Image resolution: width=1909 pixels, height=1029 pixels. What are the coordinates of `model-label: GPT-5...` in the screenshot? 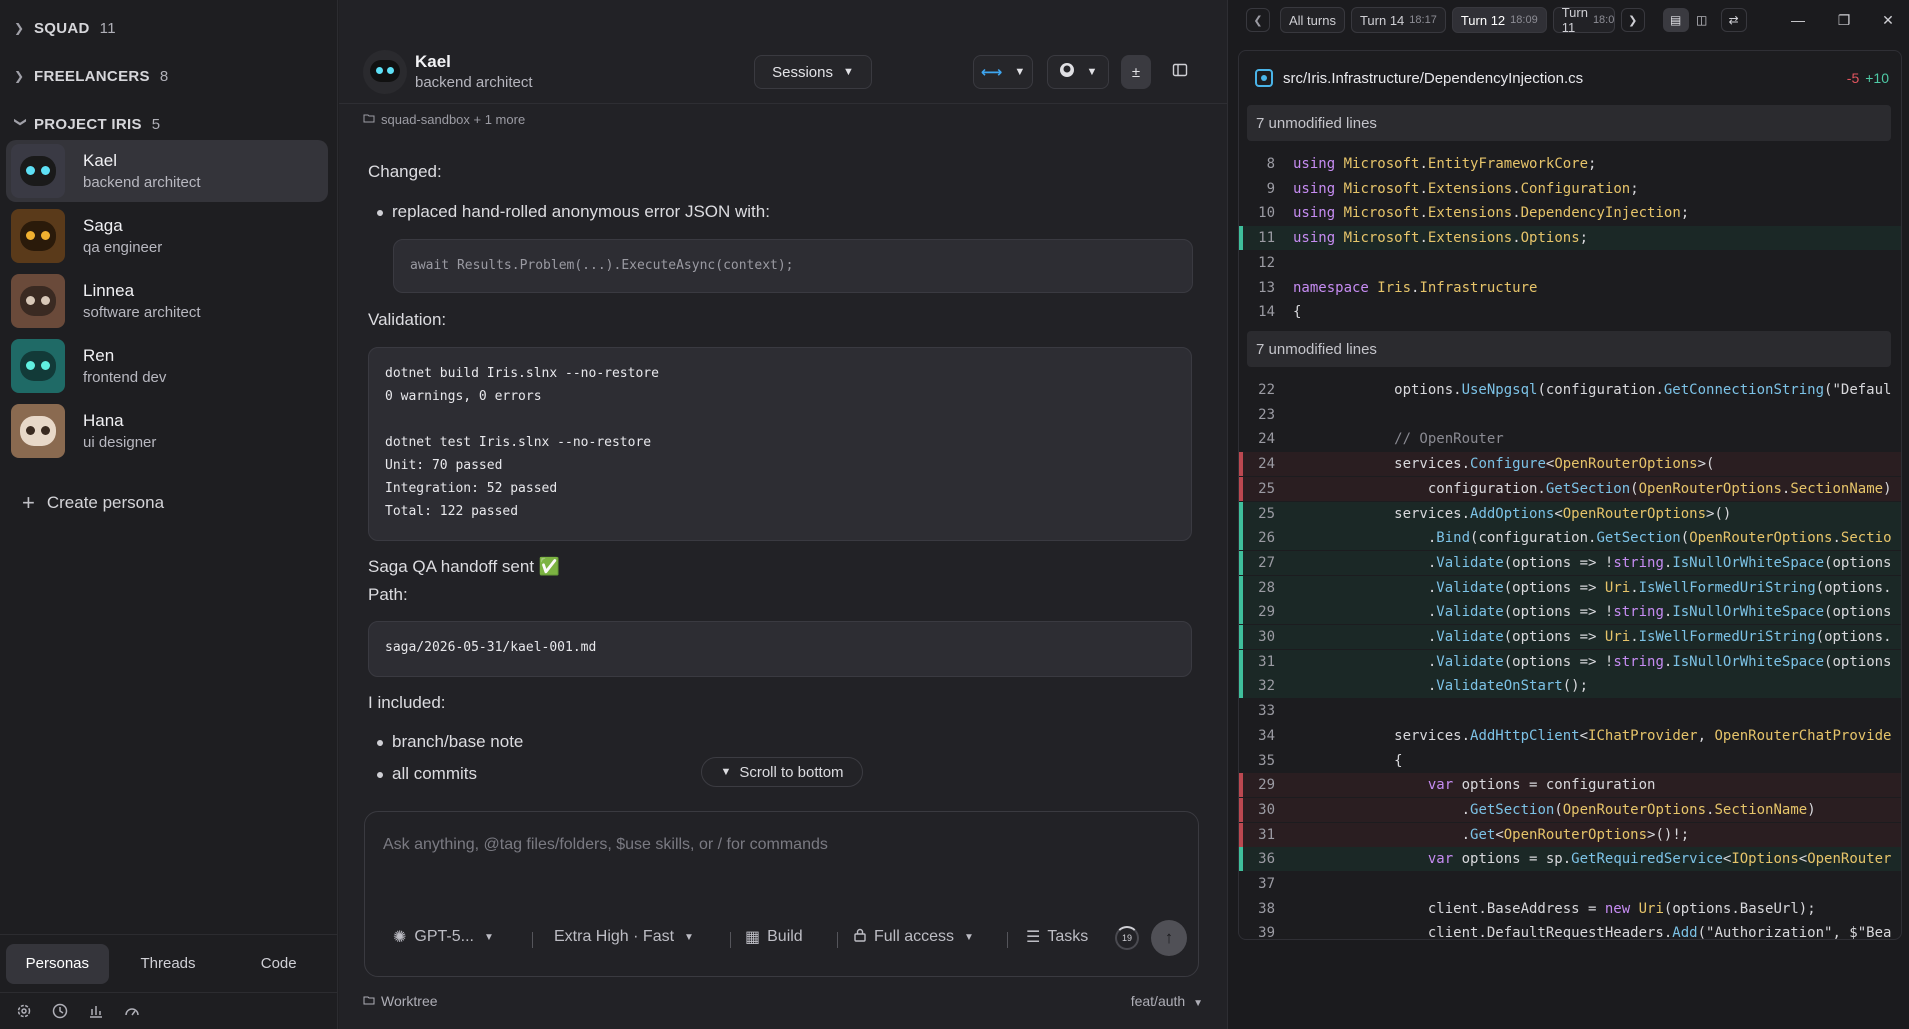 It's located at (444, 936).